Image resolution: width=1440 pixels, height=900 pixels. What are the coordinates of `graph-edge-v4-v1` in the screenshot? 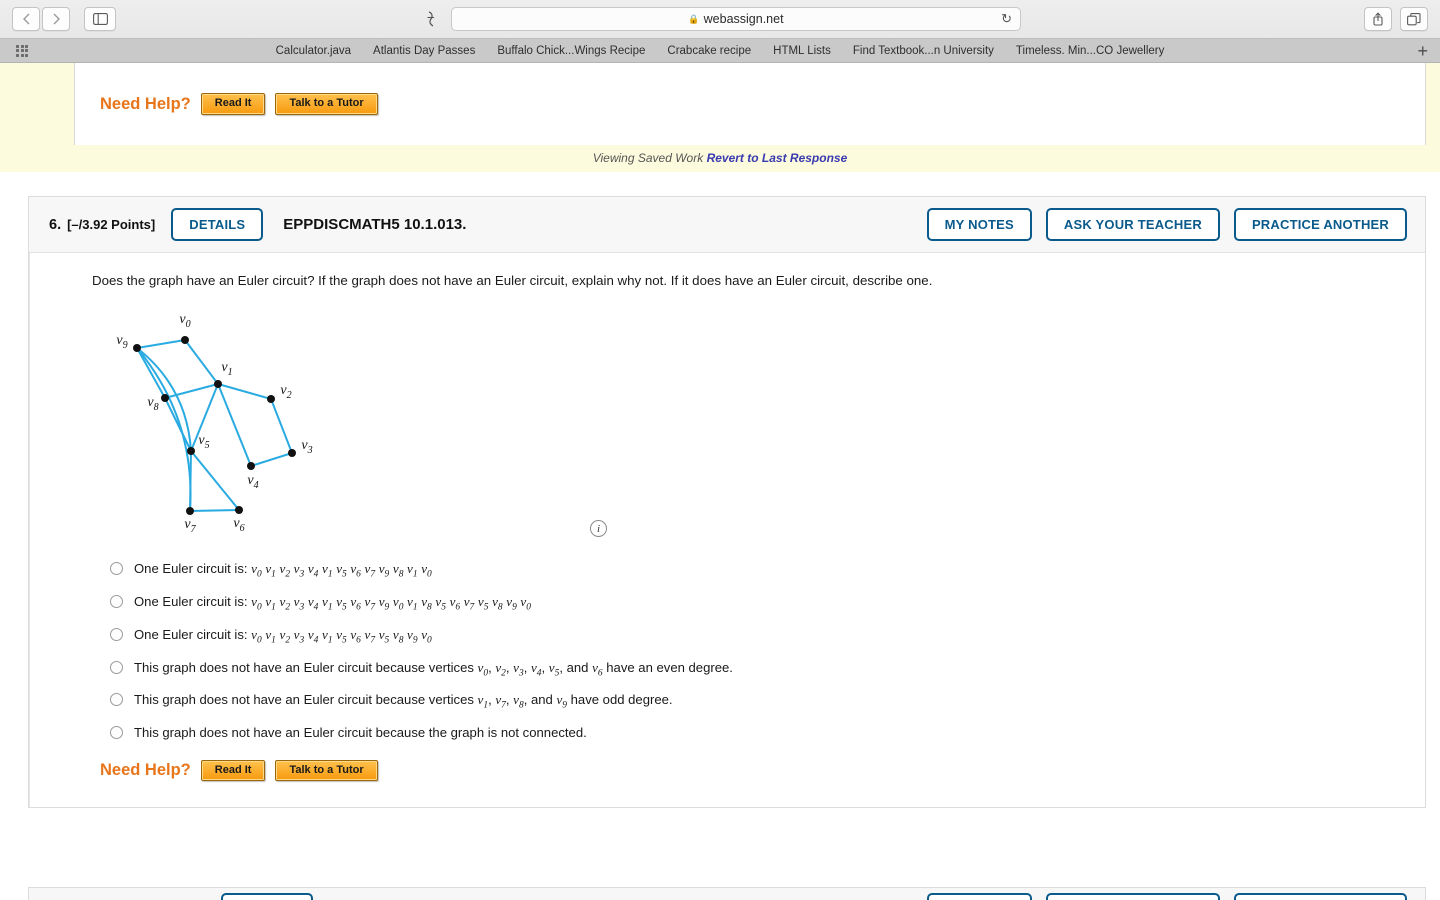 It's located at (234, 425).